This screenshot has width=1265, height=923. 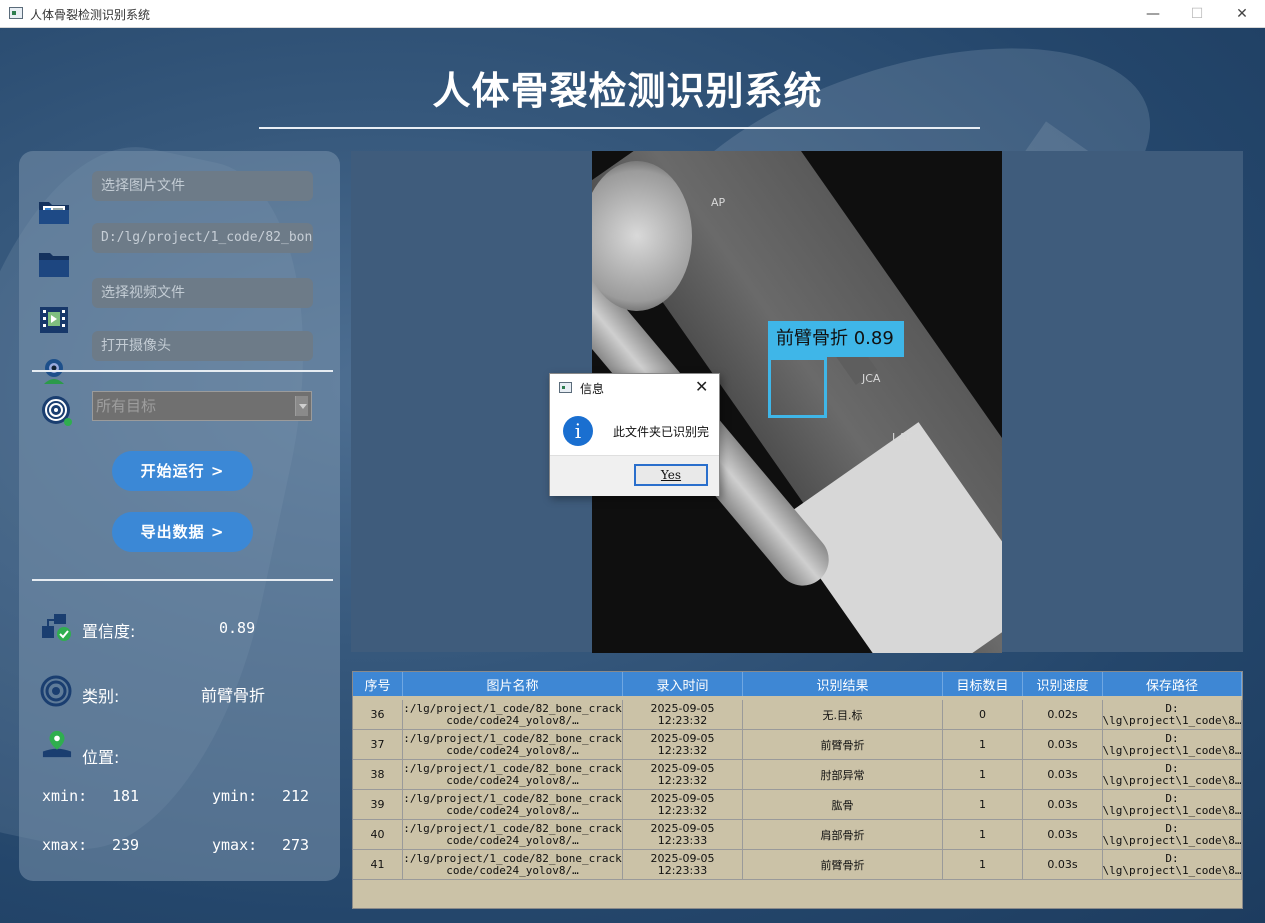 I want to click on close-button: ✕, so click(x=1242, y=14).